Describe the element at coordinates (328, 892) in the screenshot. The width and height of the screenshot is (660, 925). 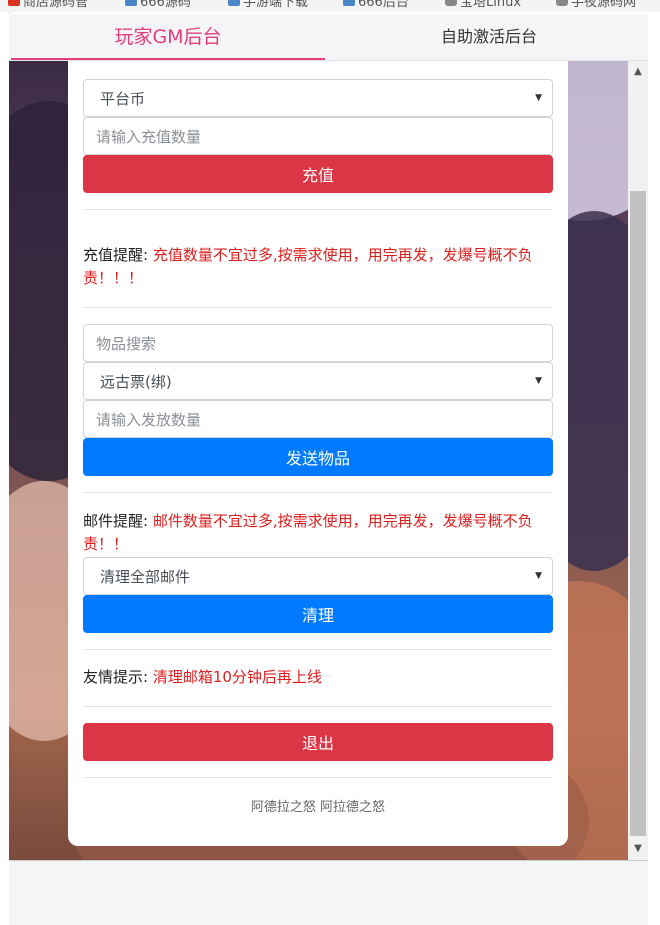
I see `page-bottom-area` at that location.